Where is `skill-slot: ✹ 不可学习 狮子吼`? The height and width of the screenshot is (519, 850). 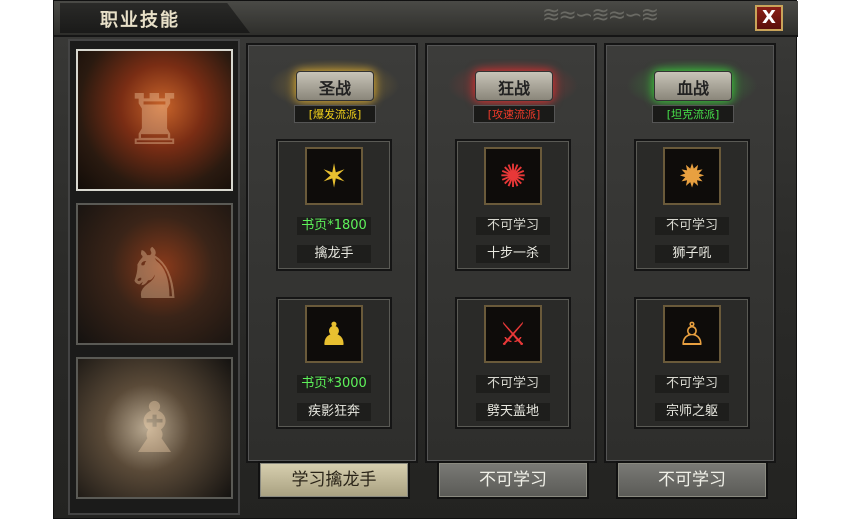 skill-slot: ✹ 不可学习 狮子吼 is located at coordinates (692, 205).